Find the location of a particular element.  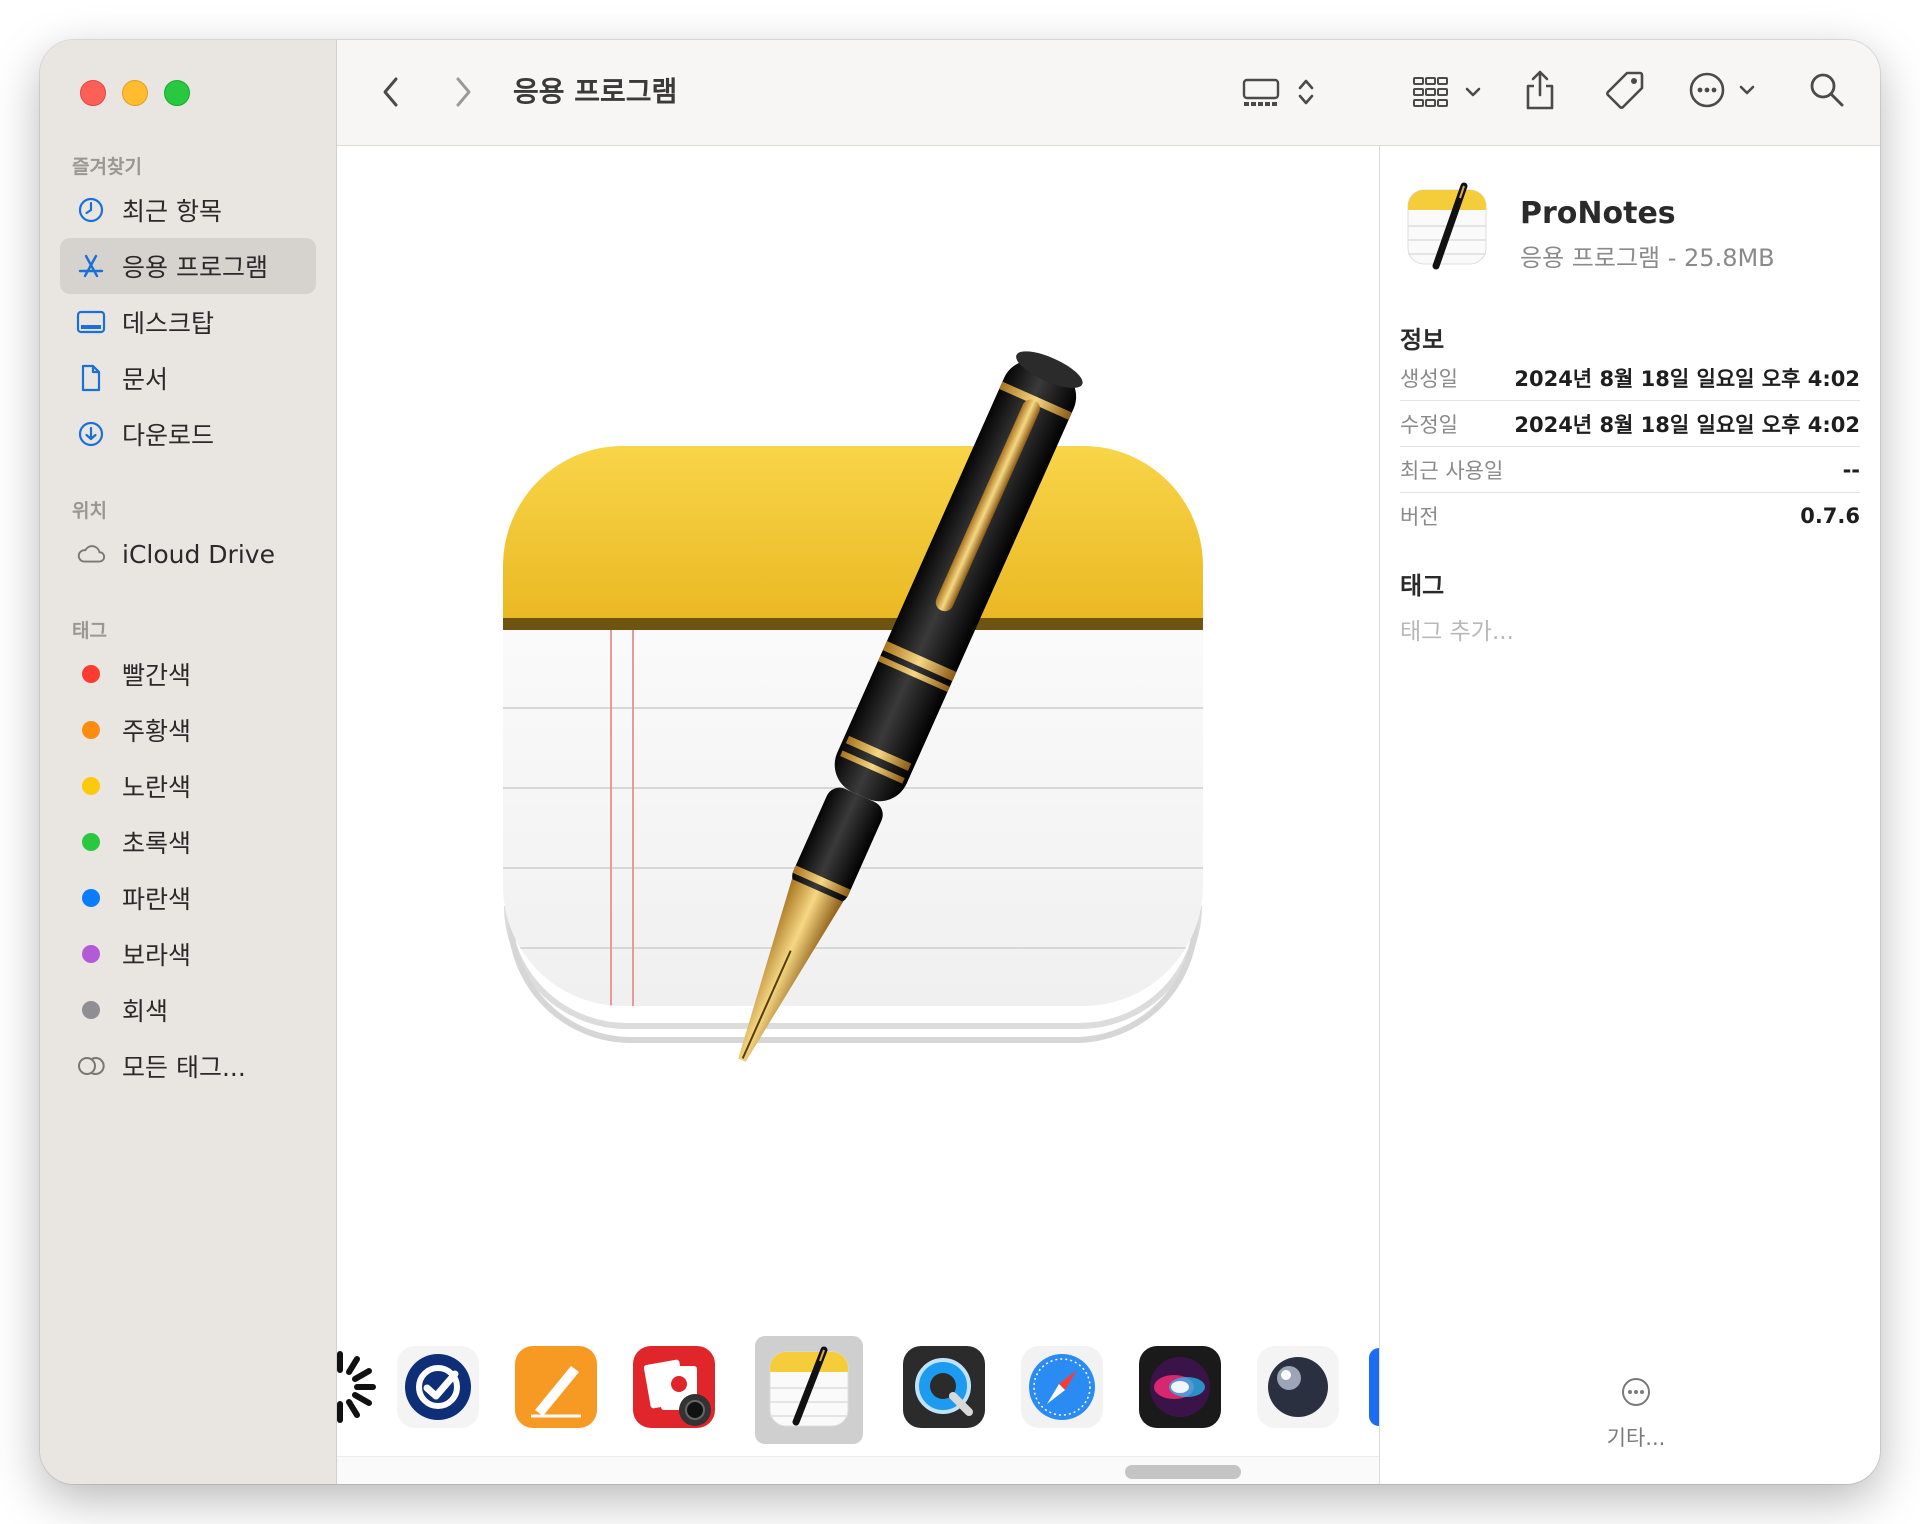

desktop-icon is located at coordinates (91, 322).